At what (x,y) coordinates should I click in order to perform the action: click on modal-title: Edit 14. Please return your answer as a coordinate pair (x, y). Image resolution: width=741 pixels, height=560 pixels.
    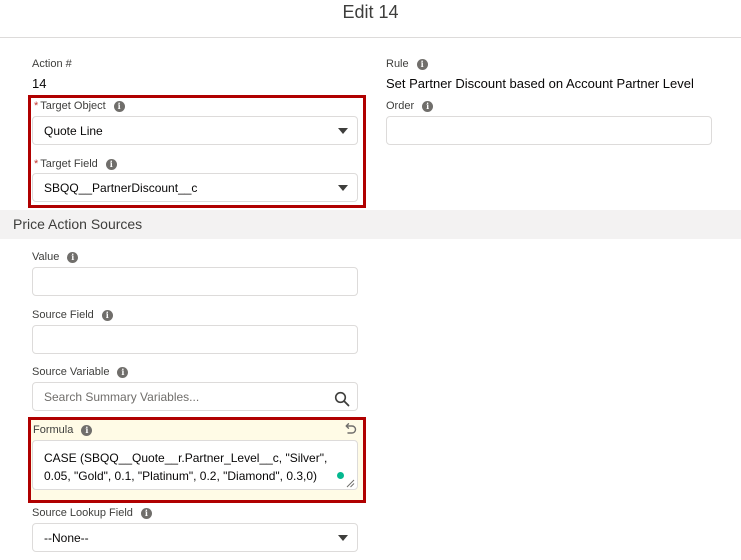
    Looking at the image, I should click on (370, 12).